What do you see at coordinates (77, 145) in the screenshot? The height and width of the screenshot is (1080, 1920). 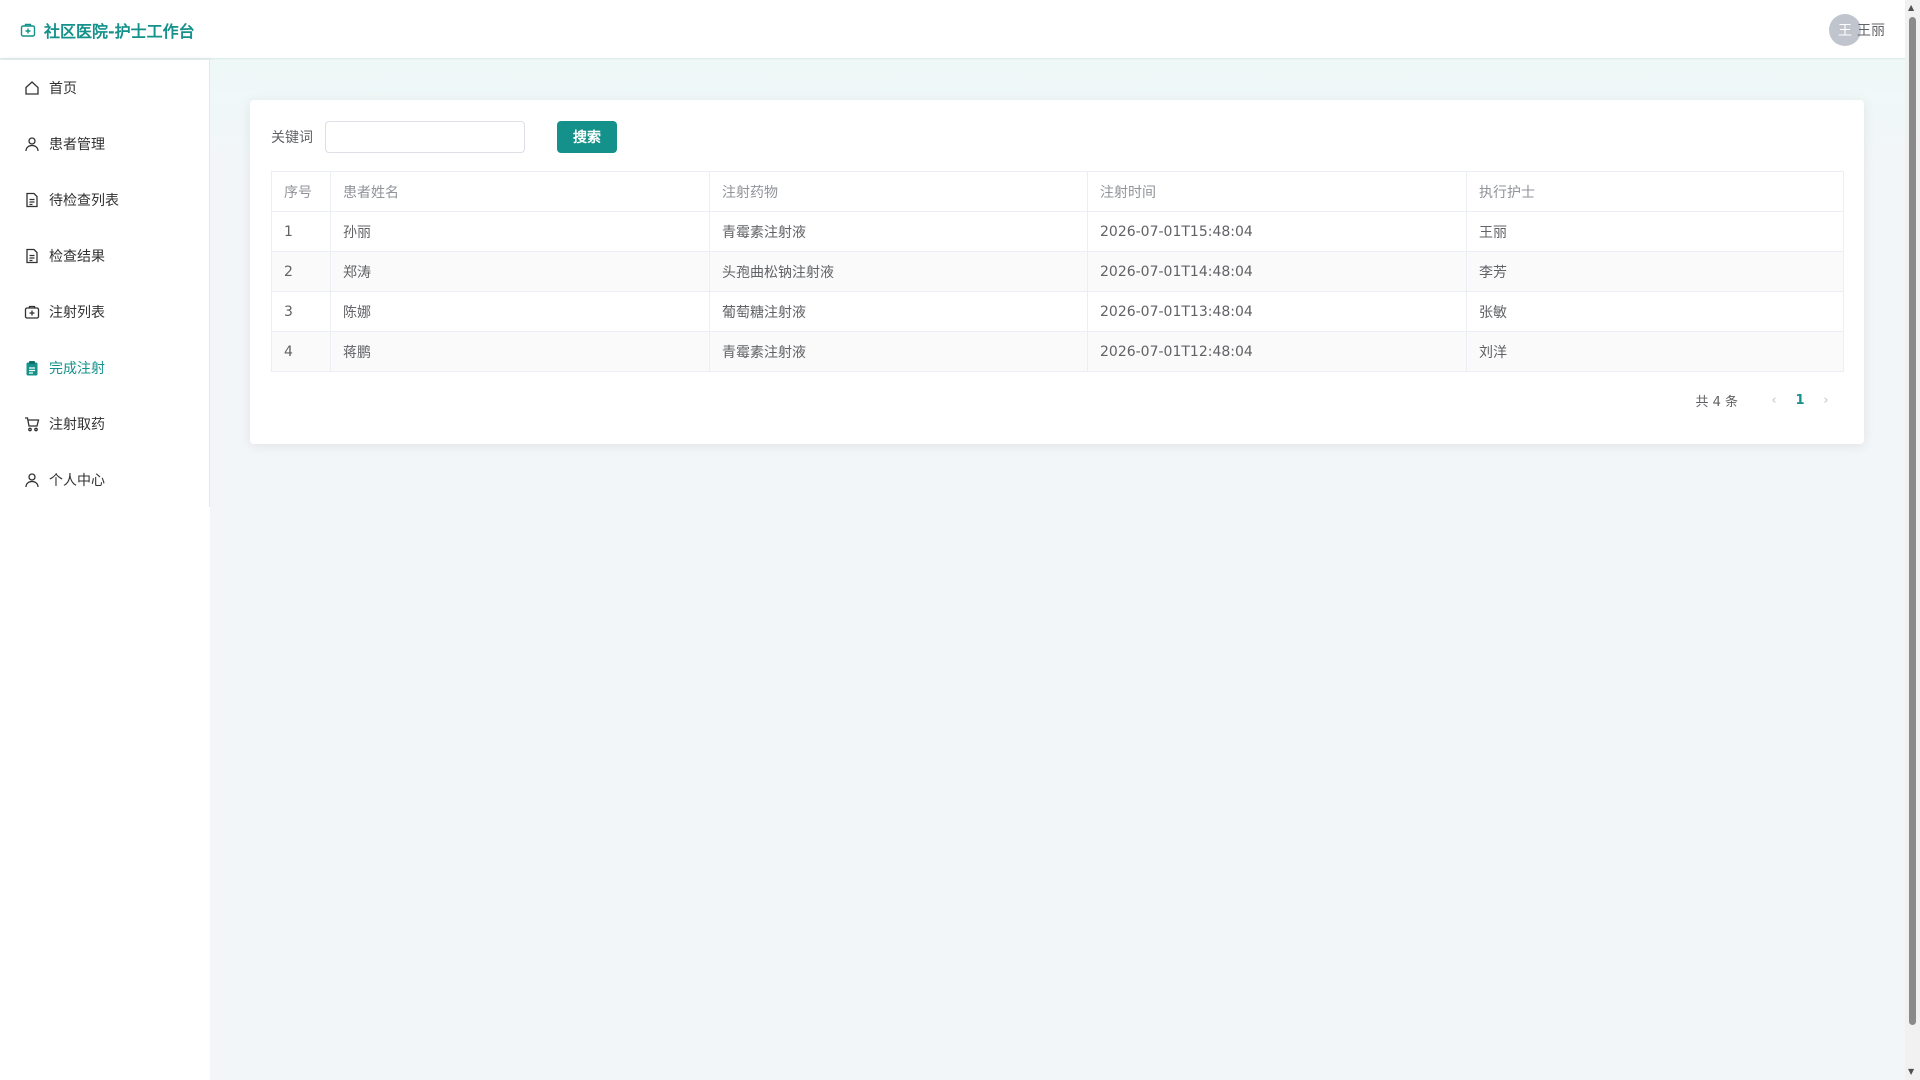 I see `sidebar-item-label: 患者管理` at bounding box center [77, 145].